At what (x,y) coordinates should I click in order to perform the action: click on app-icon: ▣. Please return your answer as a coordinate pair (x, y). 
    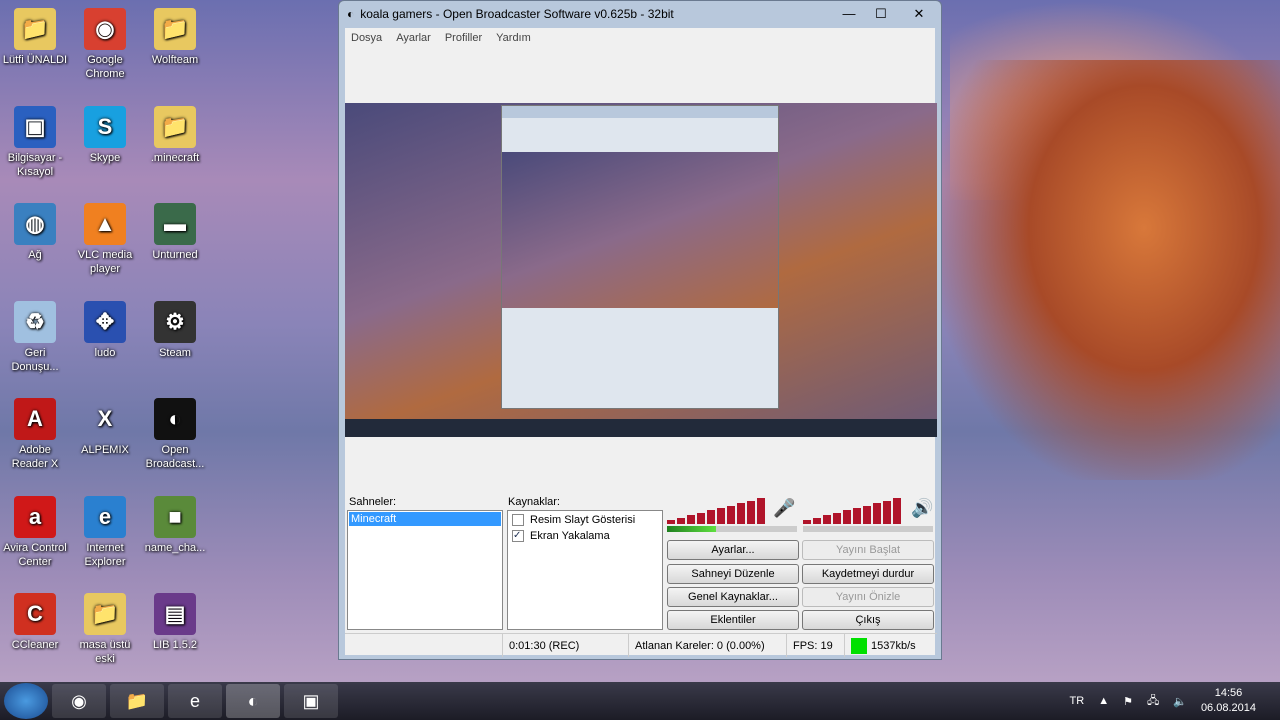
    Looking at the image, I should click on (35, 126).